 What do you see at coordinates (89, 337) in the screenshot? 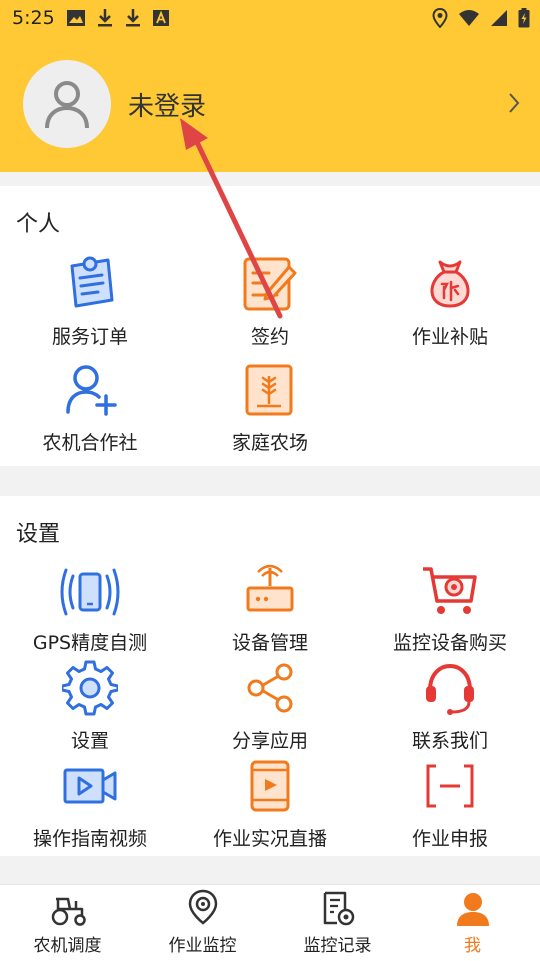
I see `menu-item-label: 服务订单` at bounding box center [89, 337].